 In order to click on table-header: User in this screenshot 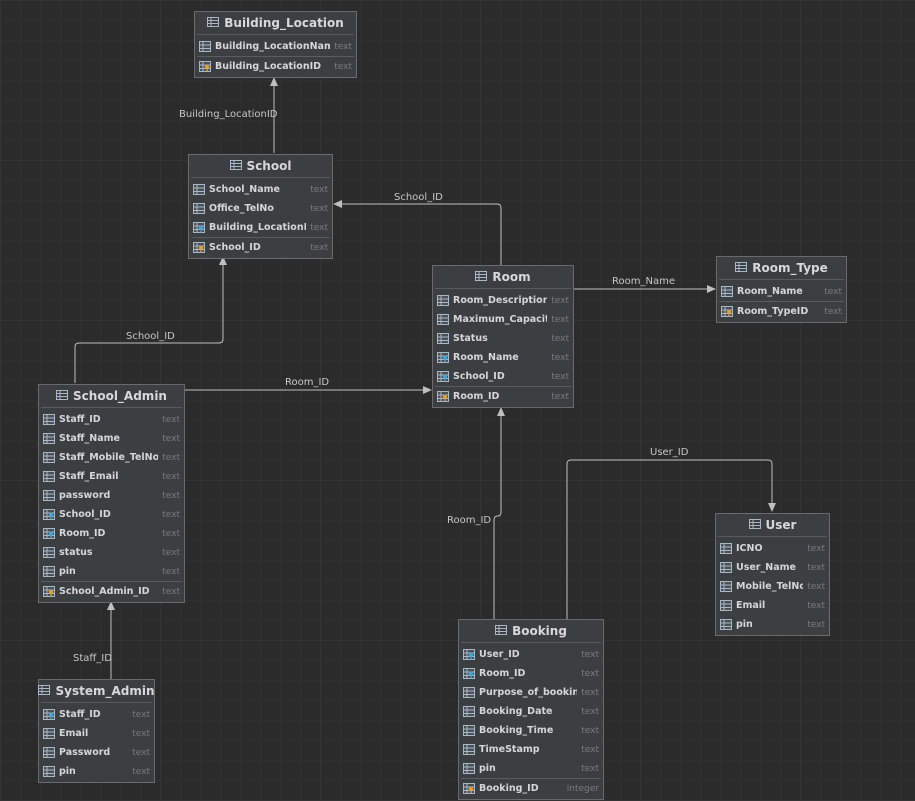, I will do `click(772, 525)`.